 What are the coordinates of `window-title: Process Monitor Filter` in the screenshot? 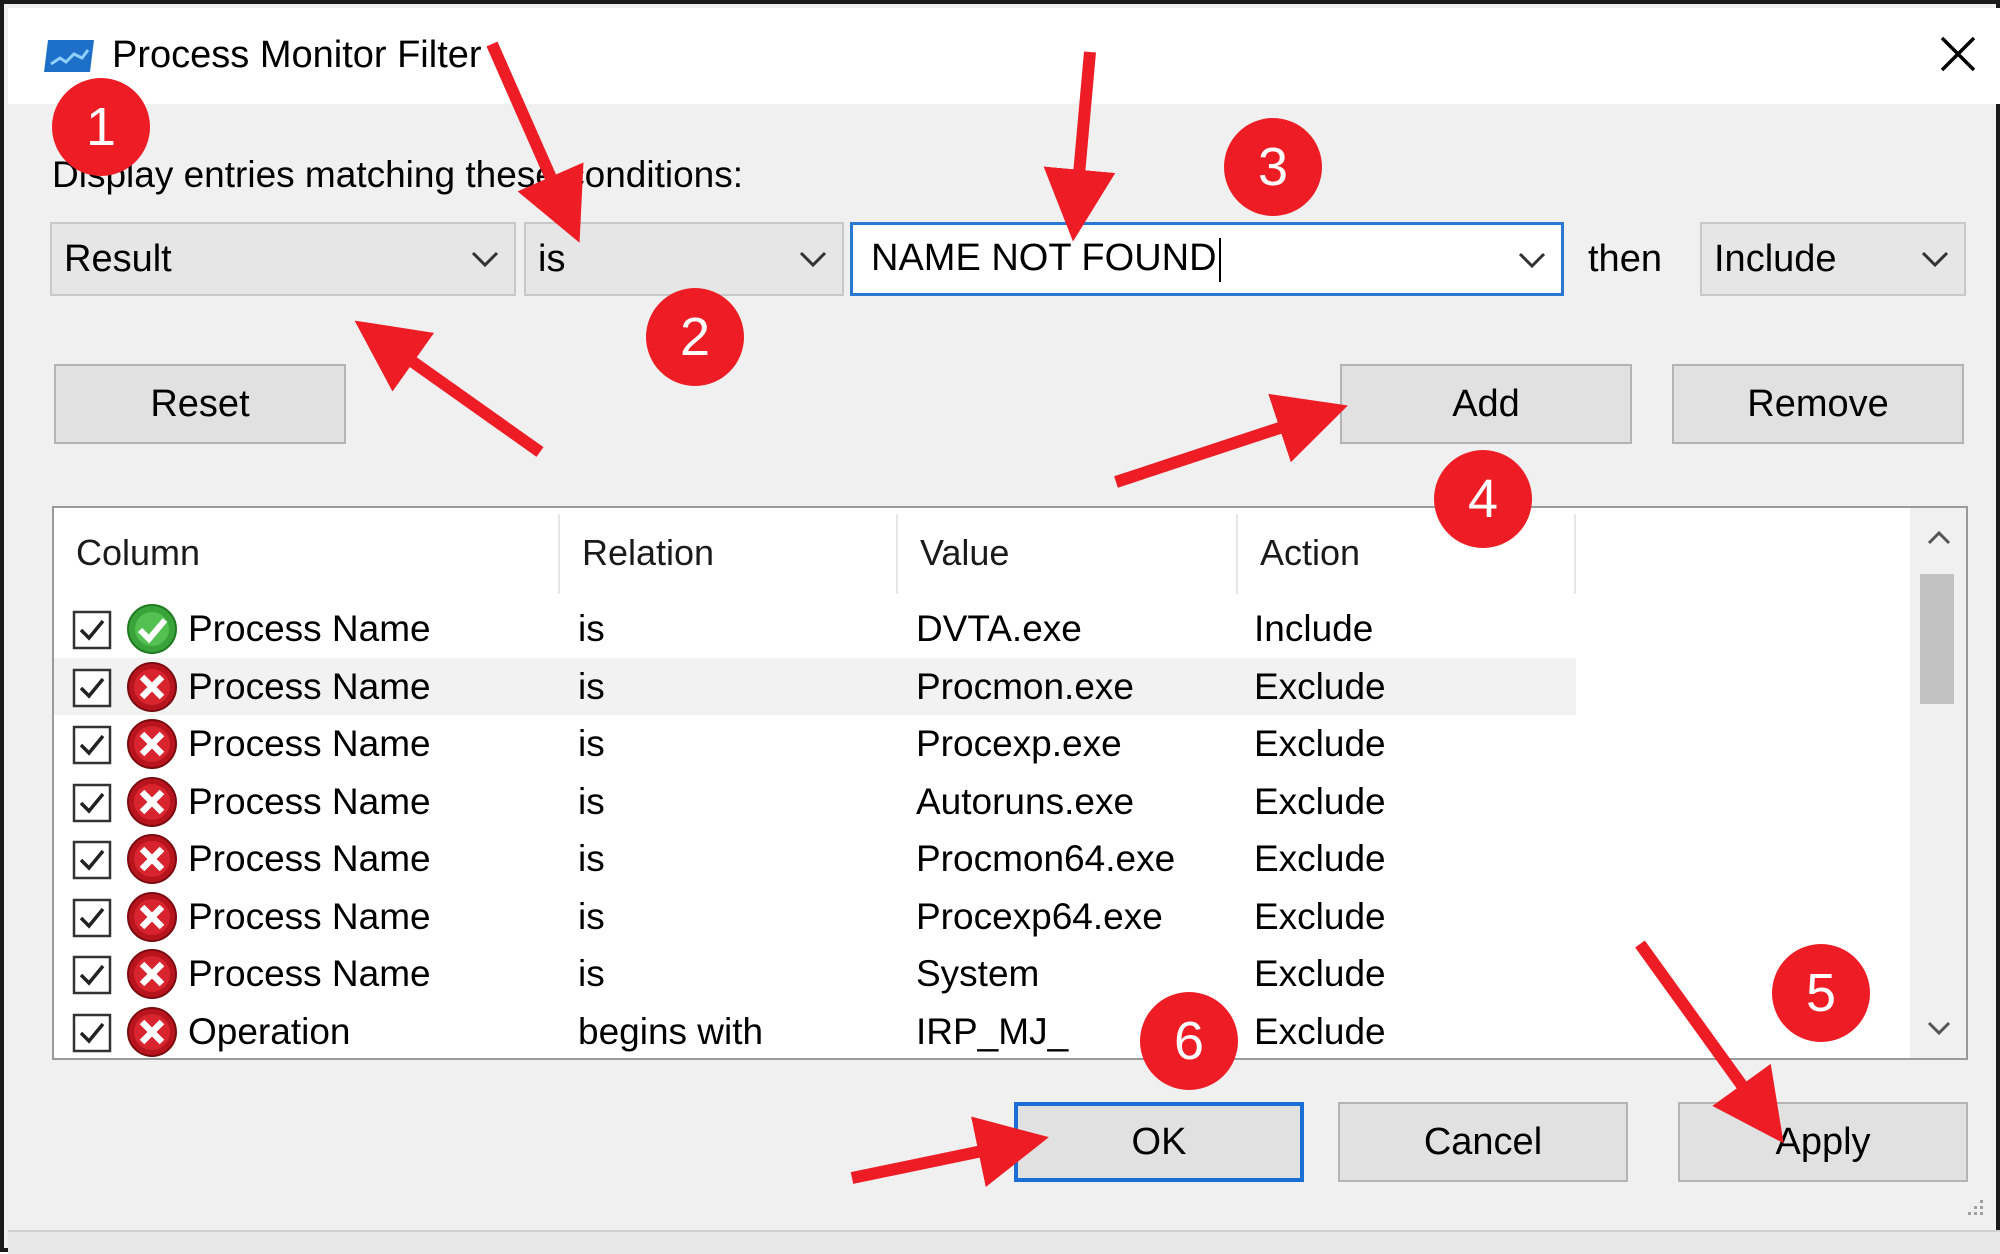 It's located at (297, 55).